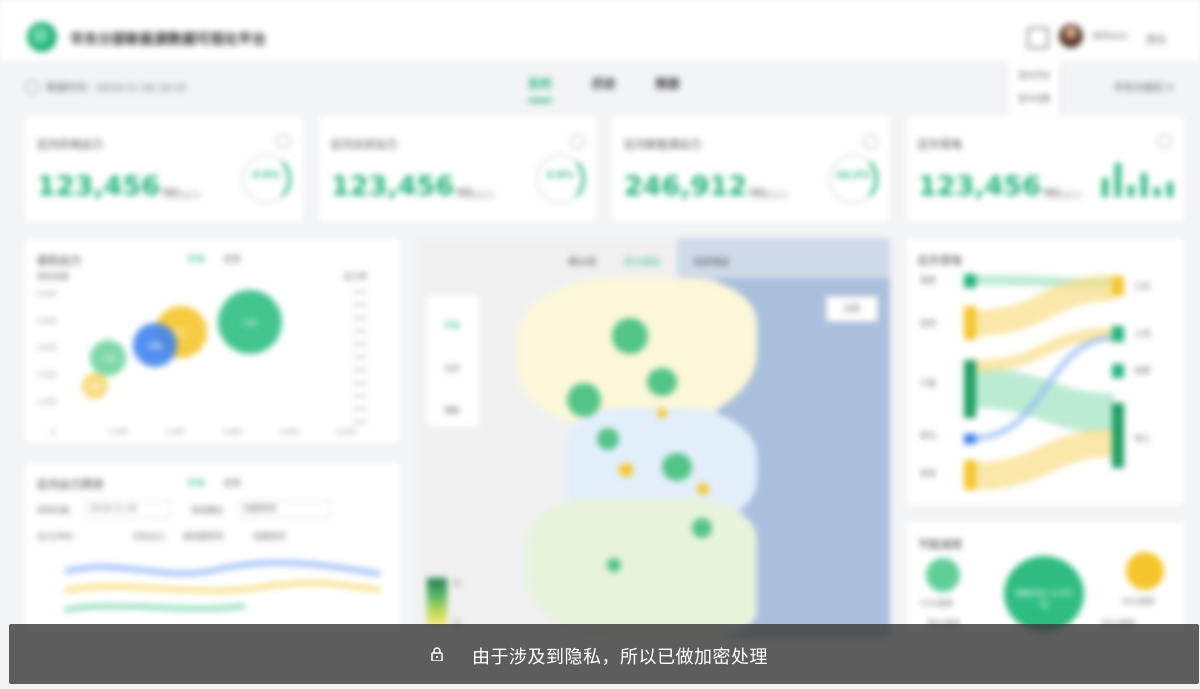 The height and width of the screenshot is (689, 1200). Describe the element at coordinates (1138, 601) in the screenshot. I see `so2-label: SO2减排` at that location.